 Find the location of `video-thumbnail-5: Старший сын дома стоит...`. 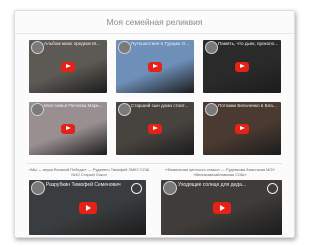

video-thumbnail-5: Старший сын дома стоит... is located at coordinates (155, 128).